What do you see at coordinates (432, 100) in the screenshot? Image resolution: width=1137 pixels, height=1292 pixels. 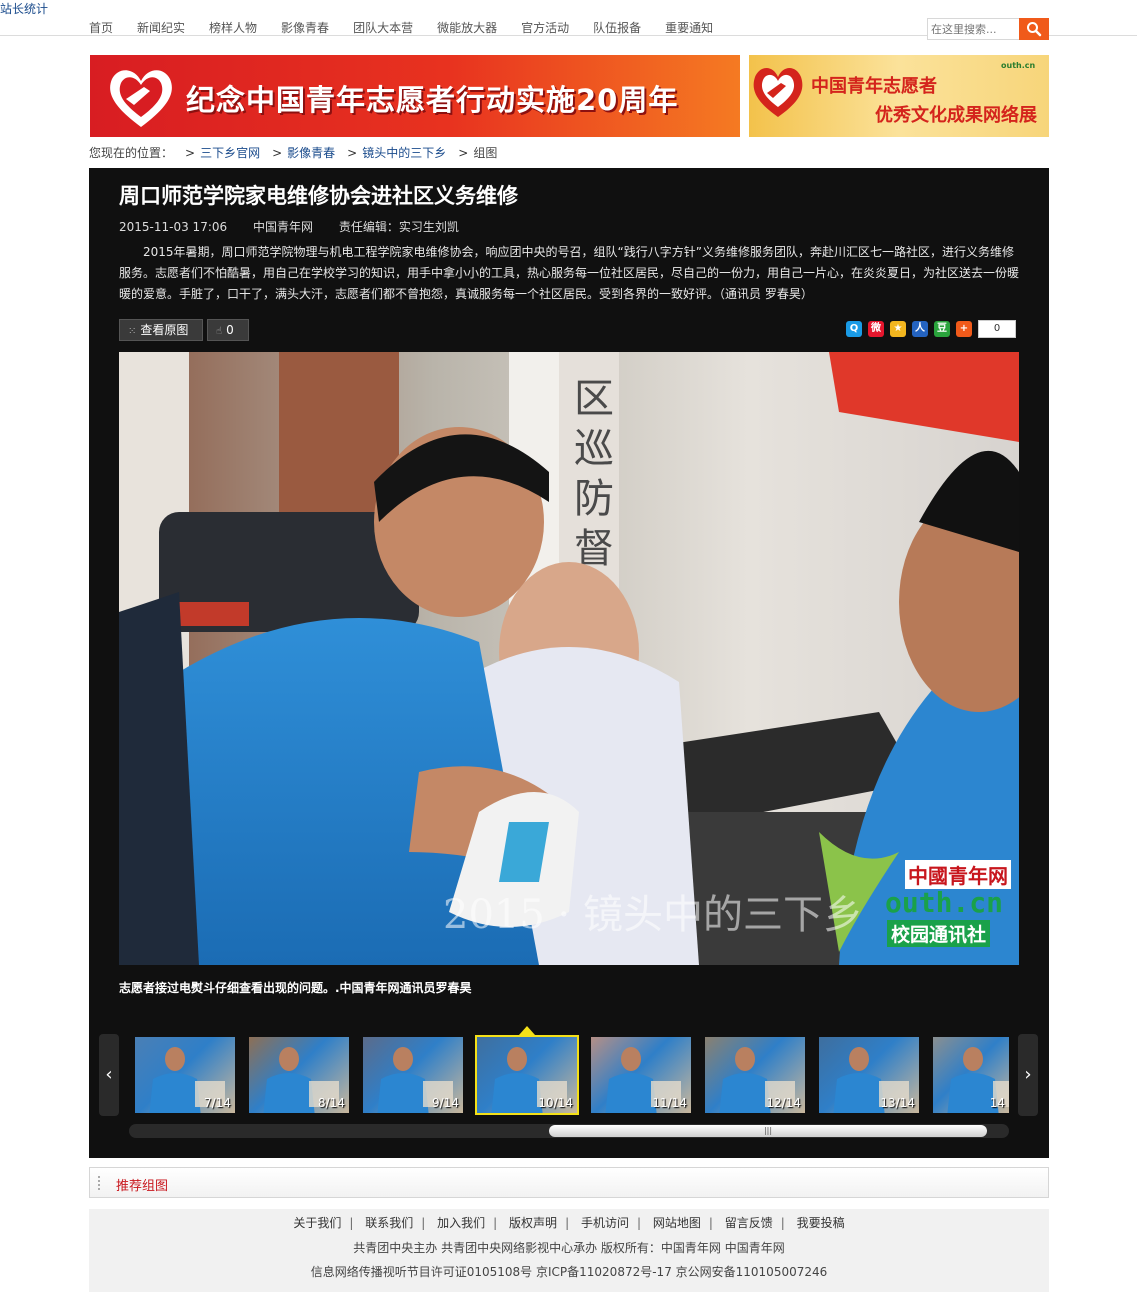 I see `banner-main-title: 纪念中国青年志愿者行动实施20周年` at bounding box center [432, 100].